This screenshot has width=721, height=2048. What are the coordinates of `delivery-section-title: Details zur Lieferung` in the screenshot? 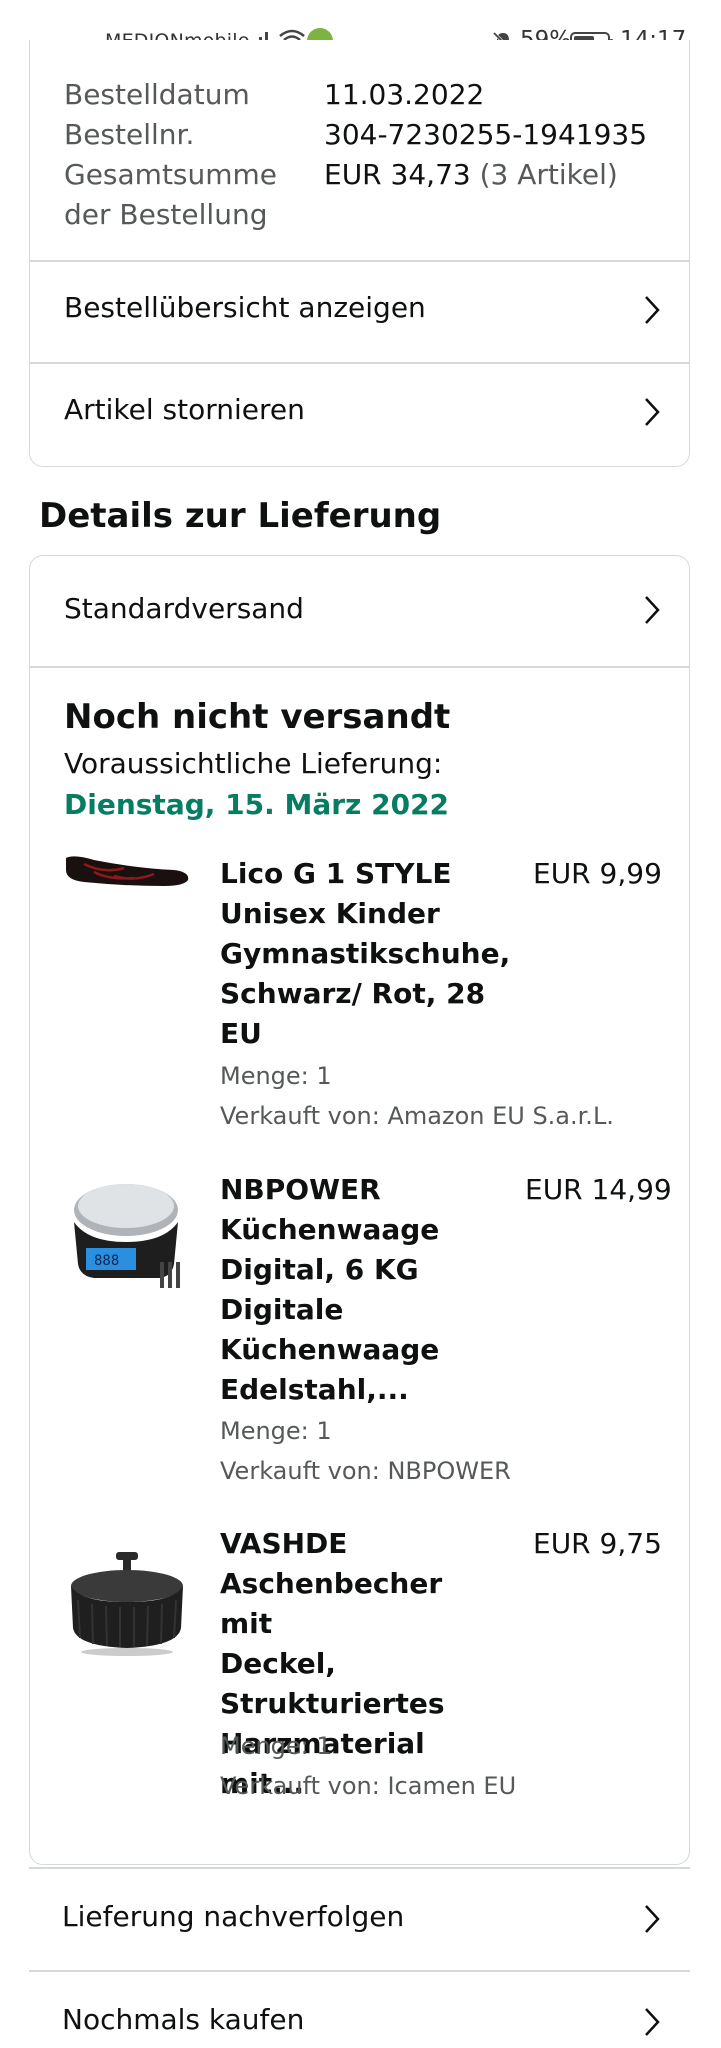 It's located at (240, 516).